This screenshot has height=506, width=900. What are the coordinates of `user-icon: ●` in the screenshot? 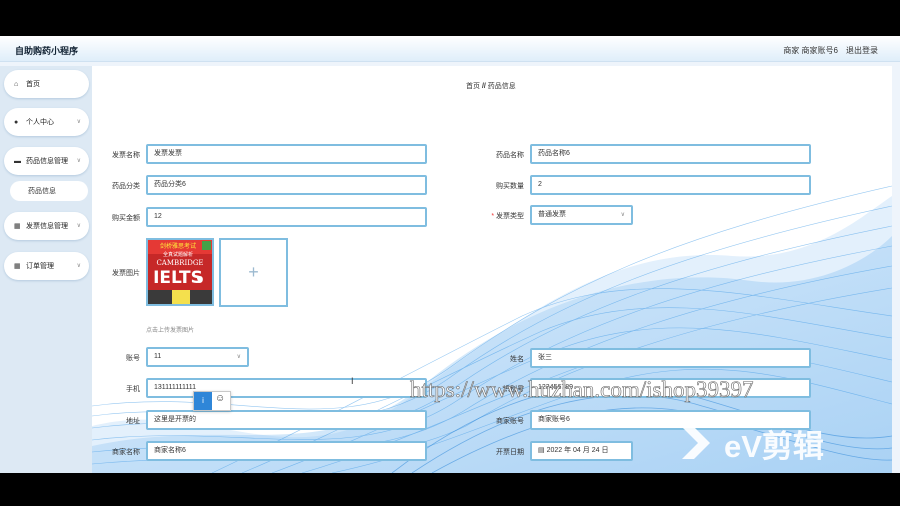 It's located at (16, 122).